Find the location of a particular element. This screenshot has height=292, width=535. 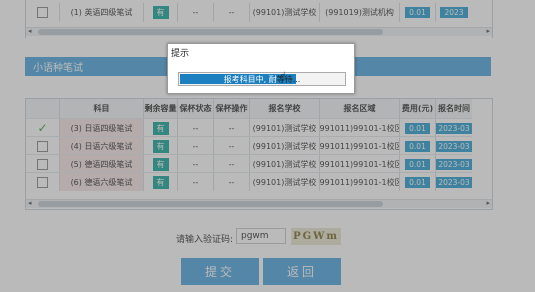

progress-bar: 报考科目中, 耐等待... ☝ is located at coordinates (262, 78).